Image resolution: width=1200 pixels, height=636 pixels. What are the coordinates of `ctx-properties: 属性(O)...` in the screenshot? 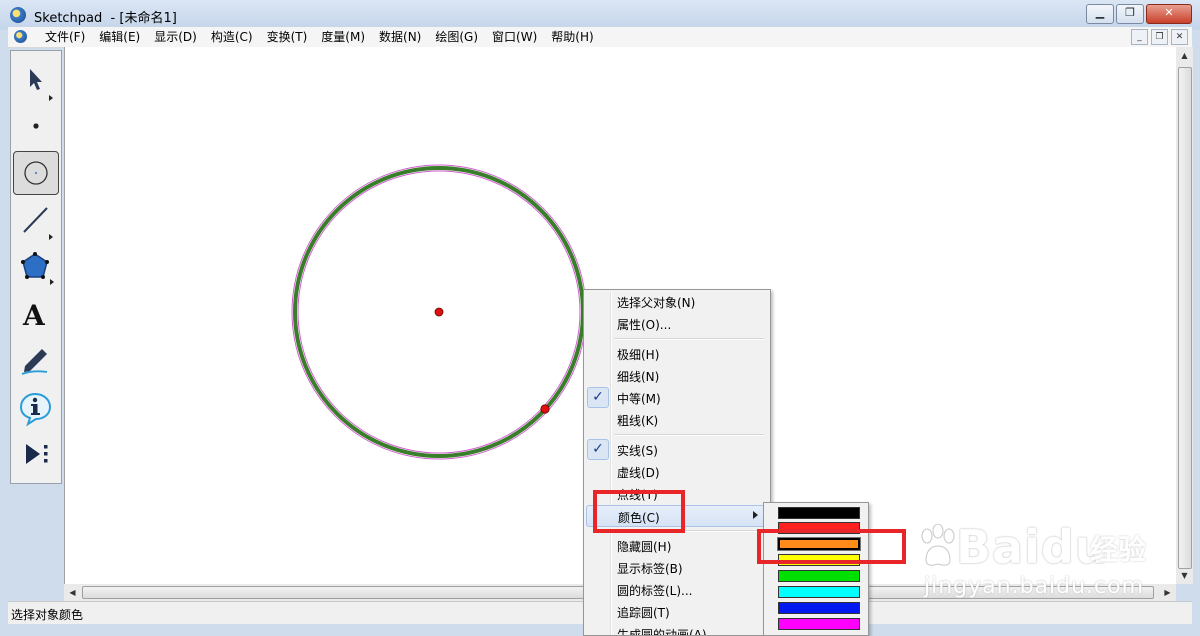 It's located at (676, 324).